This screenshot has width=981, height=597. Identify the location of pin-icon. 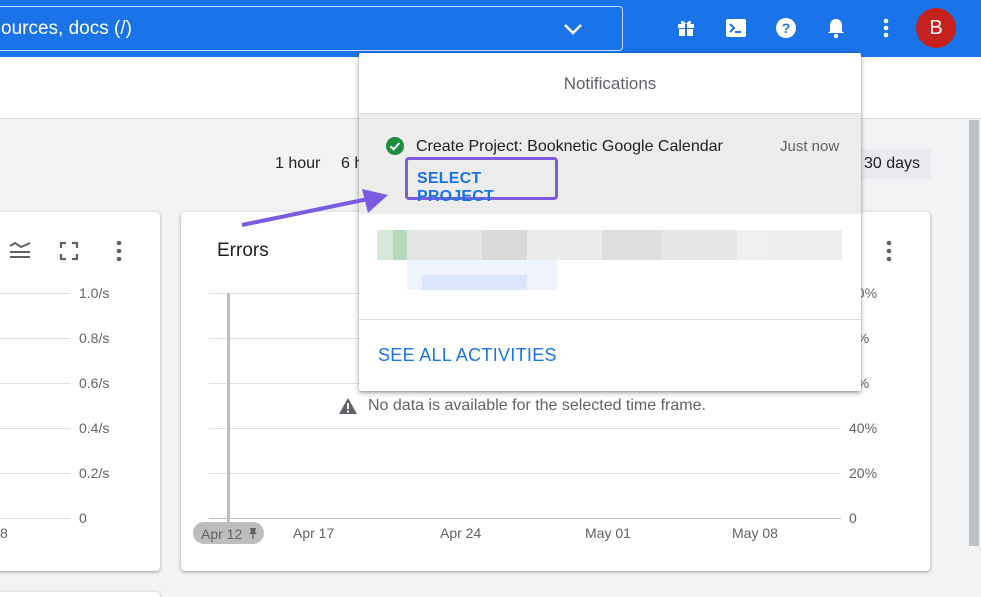
(253, 533).